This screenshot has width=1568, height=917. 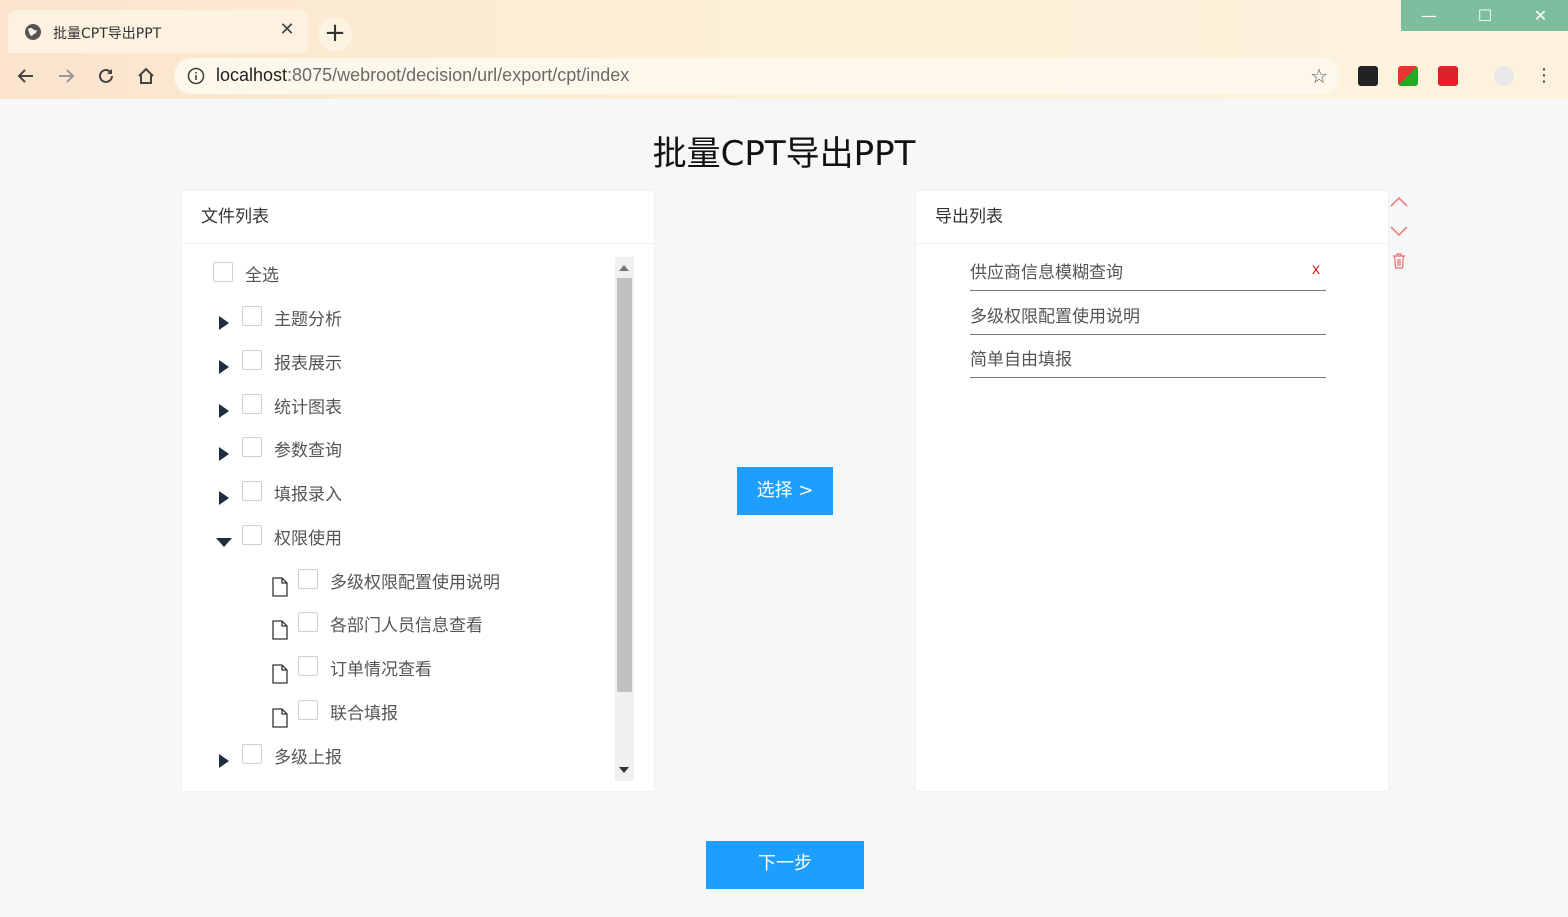 What do you see at coordinates (308, 495) in the screenshot?
I see `folder-label: 填报录入` at bounding box center [308, 495].